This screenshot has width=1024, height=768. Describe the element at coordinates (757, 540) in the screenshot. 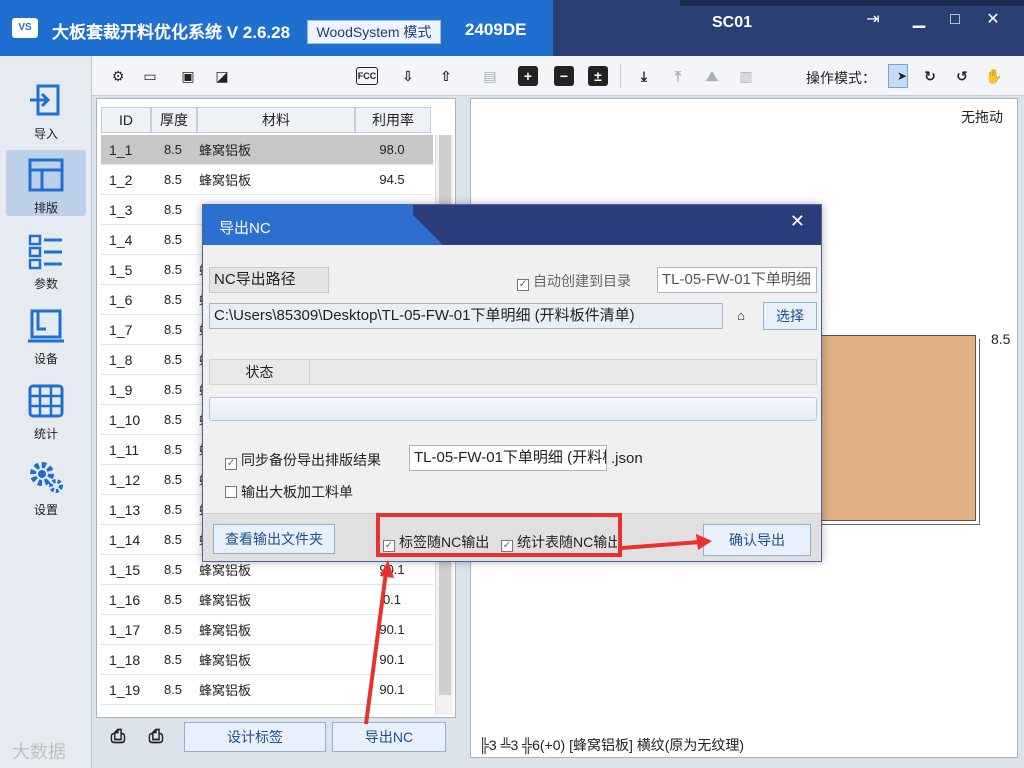

I see `confirm-export-button: 确认导出` at that location.